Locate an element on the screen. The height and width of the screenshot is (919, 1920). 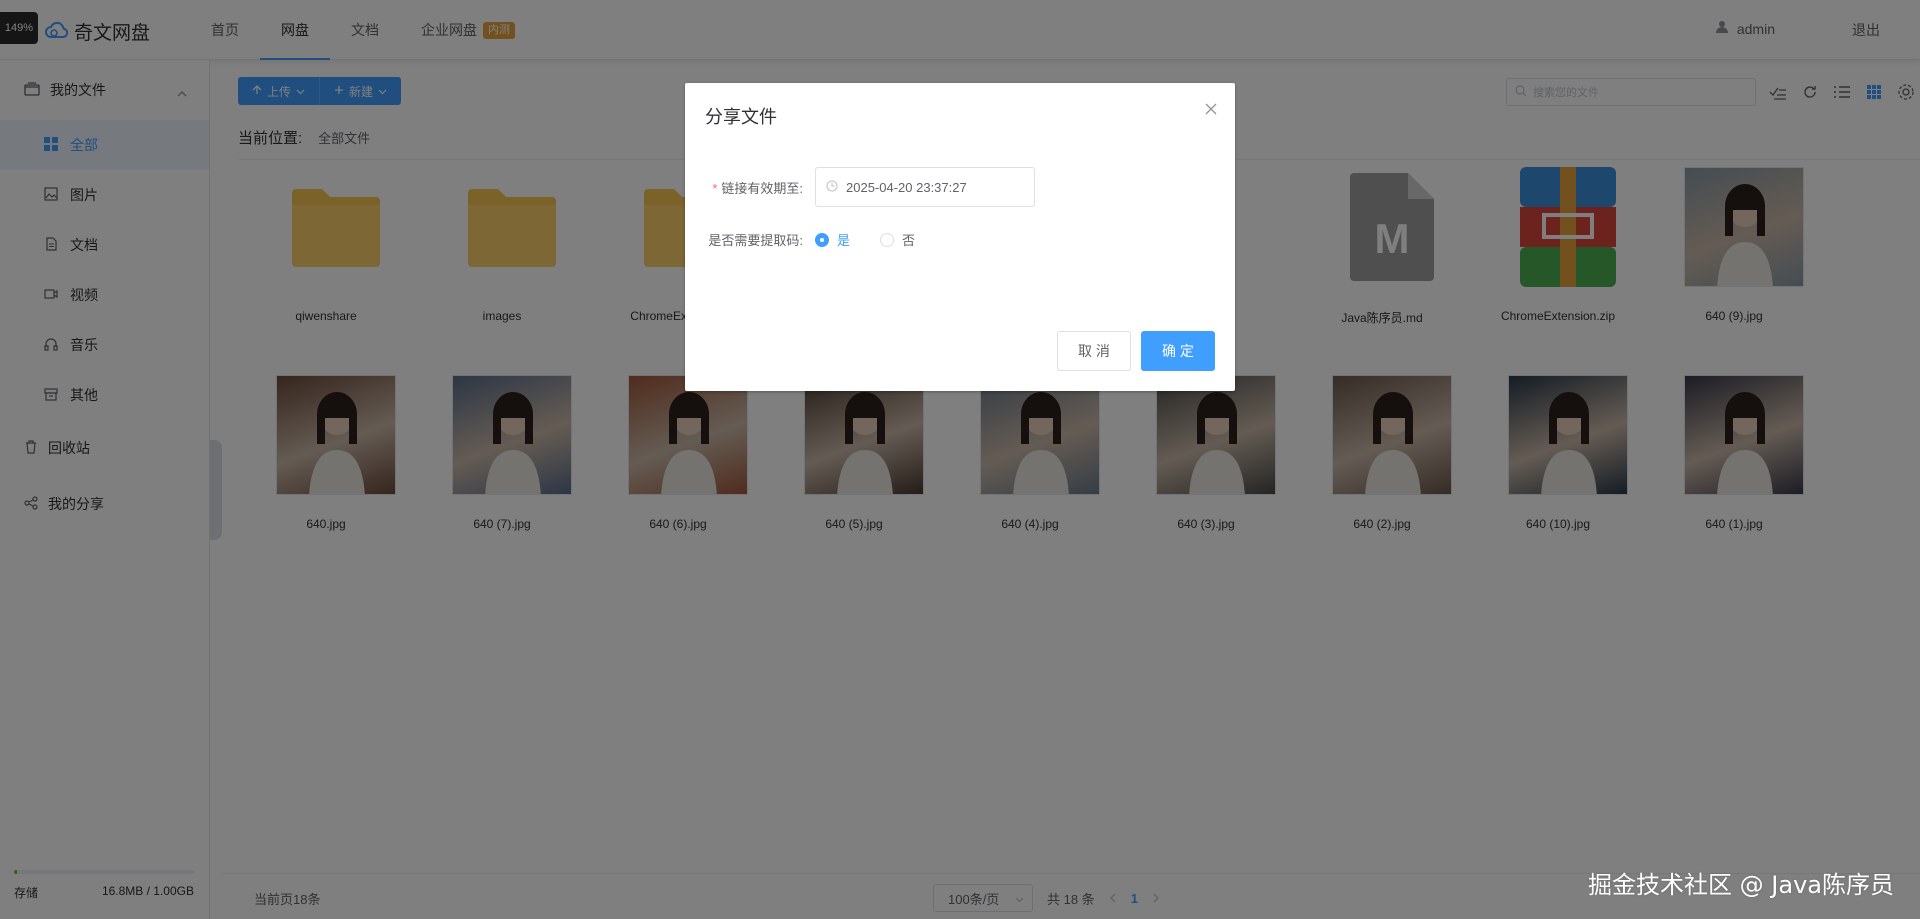
confirm-button: 确 定 is located at coordinates (1178, 351).